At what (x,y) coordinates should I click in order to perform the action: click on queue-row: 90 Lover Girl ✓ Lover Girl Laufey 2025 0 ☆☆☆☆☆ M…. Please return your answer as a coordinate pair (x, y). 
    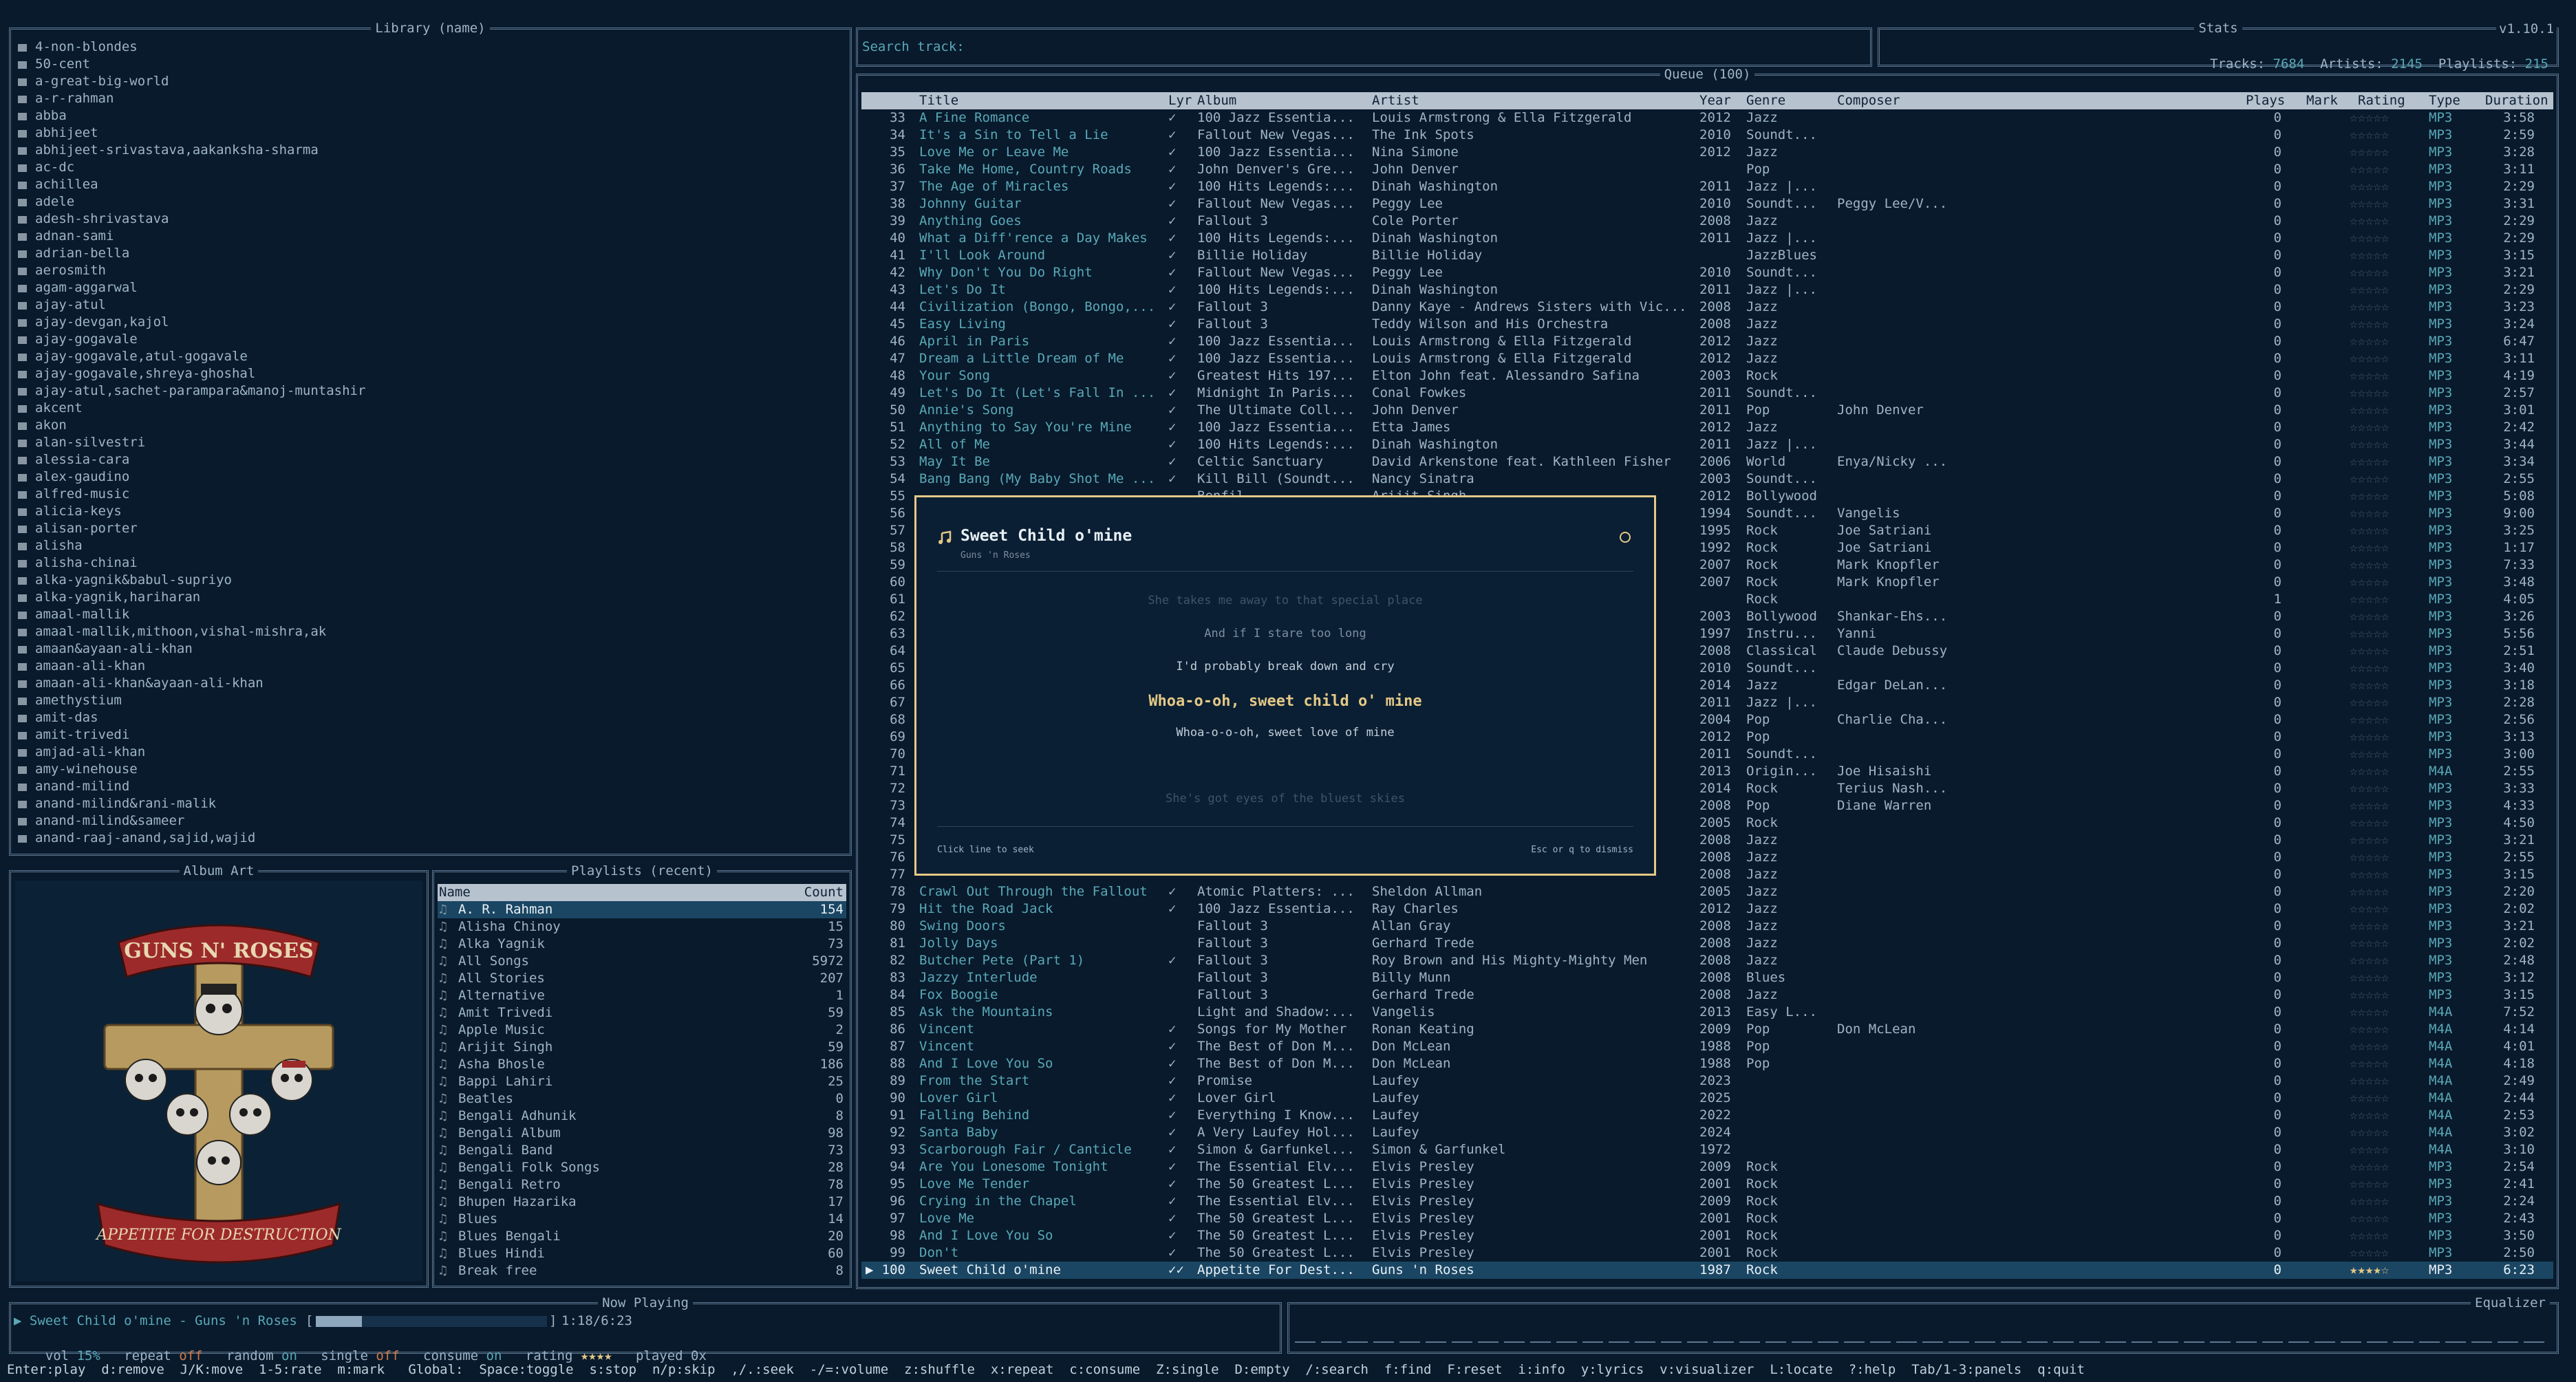
    Looking at the image, I should click on (1707, 1098).